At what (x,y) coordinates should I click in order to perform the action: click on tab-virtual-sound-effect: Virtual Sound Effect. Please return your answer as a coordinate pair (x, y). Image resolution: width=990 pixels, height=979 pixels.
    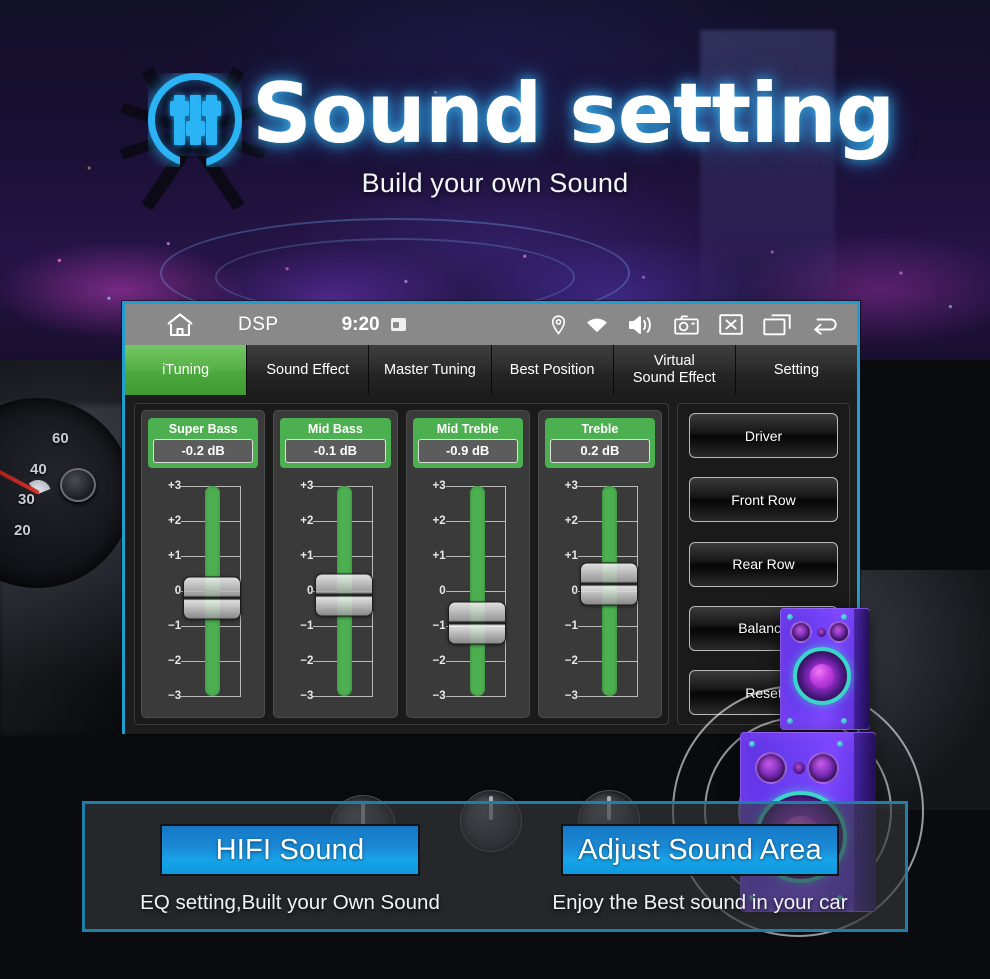
    Looking at the image, I should click on (674, 370).